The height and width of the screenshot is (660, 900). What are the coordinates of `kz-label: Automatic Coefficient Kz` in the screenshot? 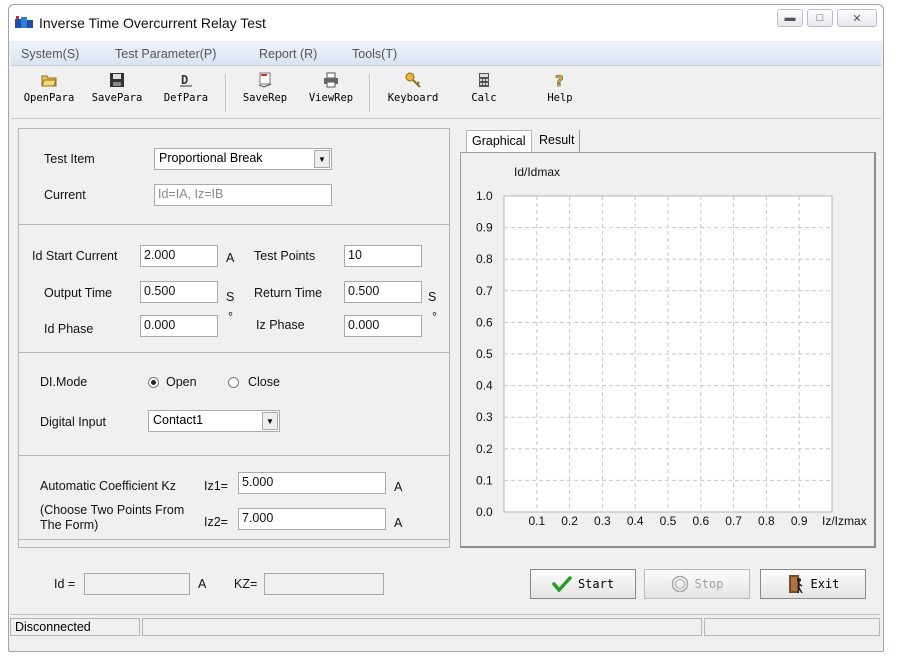 It's located at (108, 486).